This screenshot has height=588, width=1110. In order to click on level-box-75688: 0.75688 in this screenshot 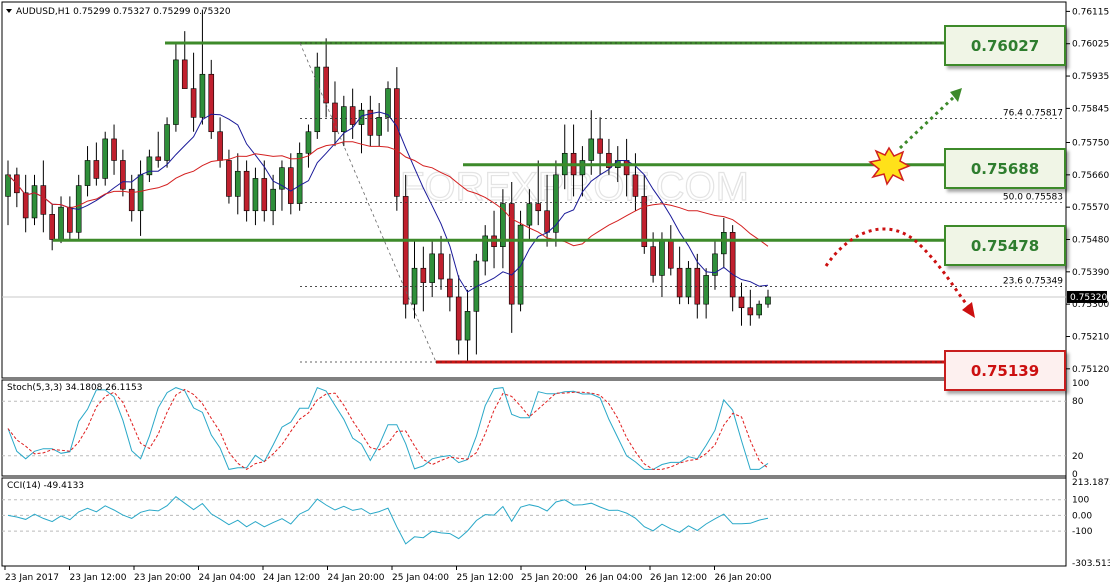, I will do `click(1005, 168)`.